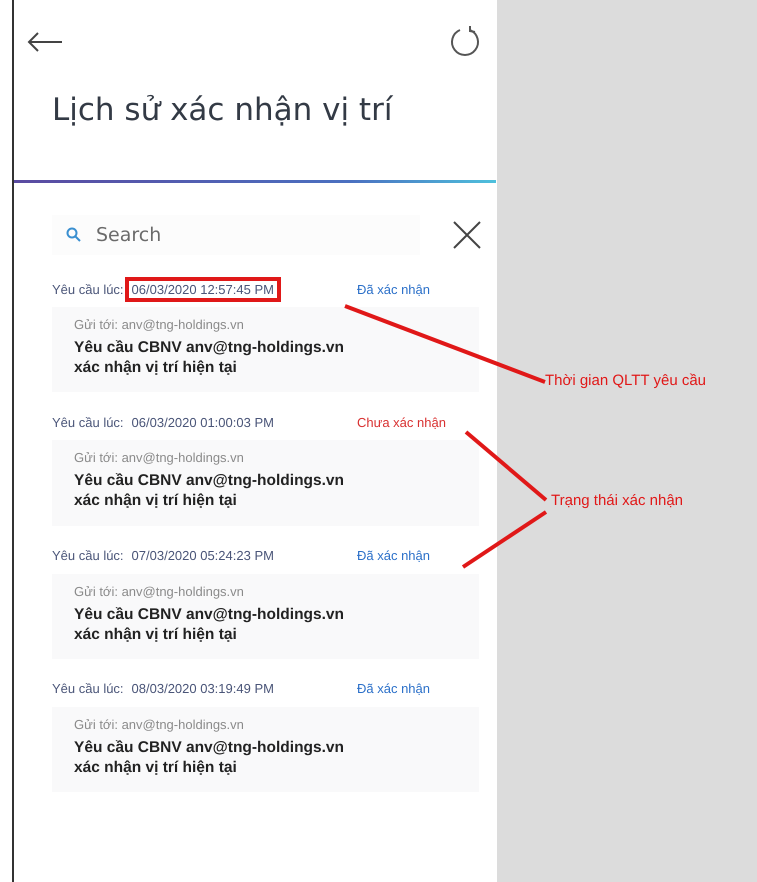 This screenshot has width=757, height=882. Describe the element at coordinates (236, 235) in the screenshot. I see `search-field: Search` at that location.